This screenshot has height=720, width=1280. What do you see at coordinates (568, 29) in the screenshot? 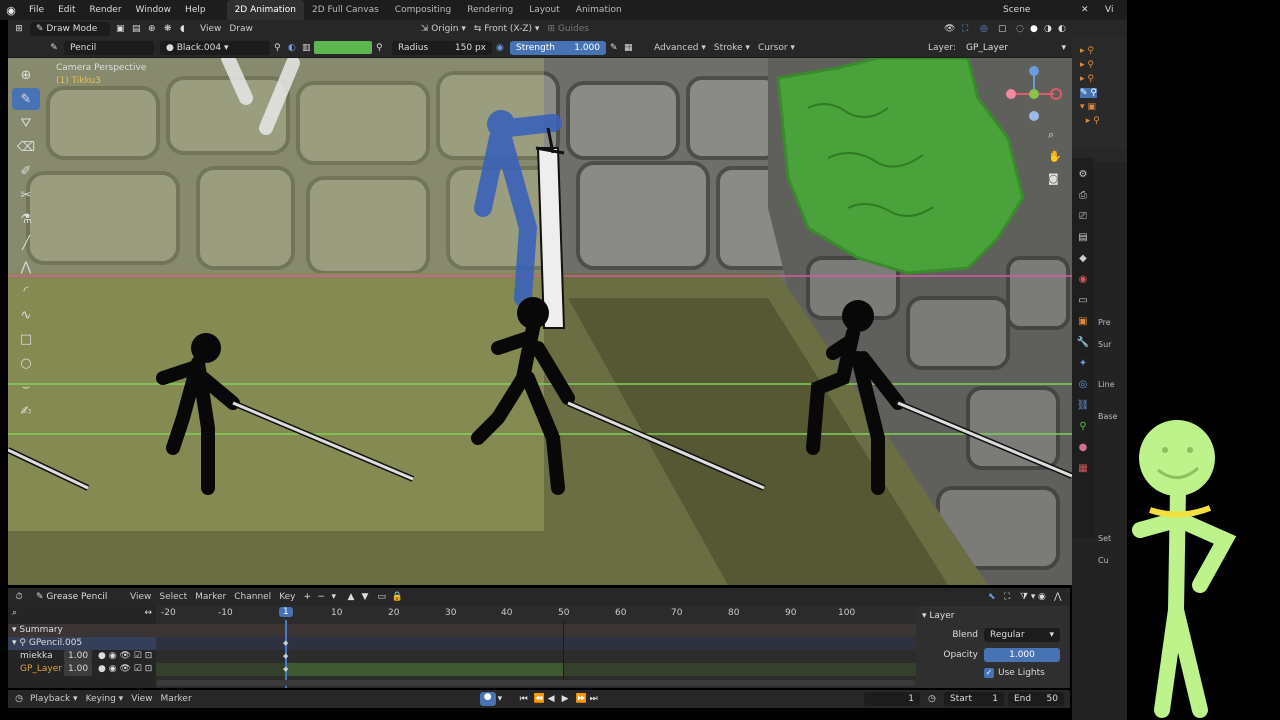
I see `guides-toggle: ⊞ Guides` at bounding box center [568, 29].